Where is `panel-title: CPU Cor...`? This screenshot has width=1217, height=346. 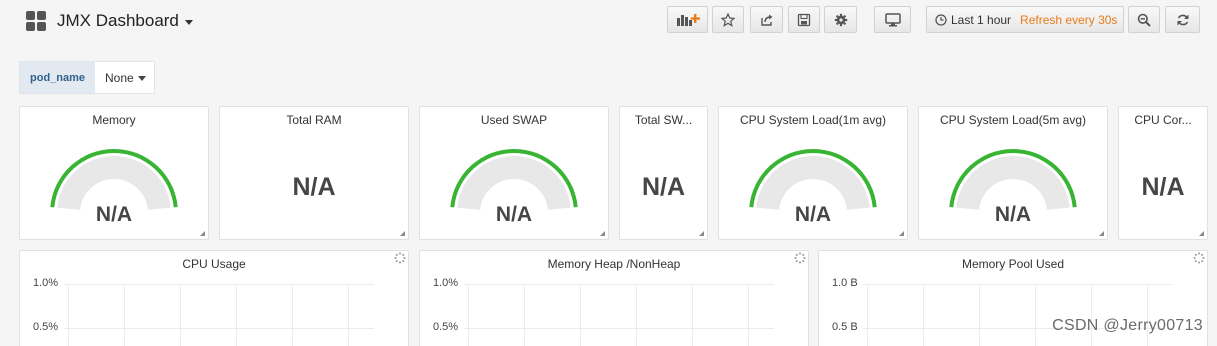
panel-title: CPU Cor... is located at coordinates (1163, 120).